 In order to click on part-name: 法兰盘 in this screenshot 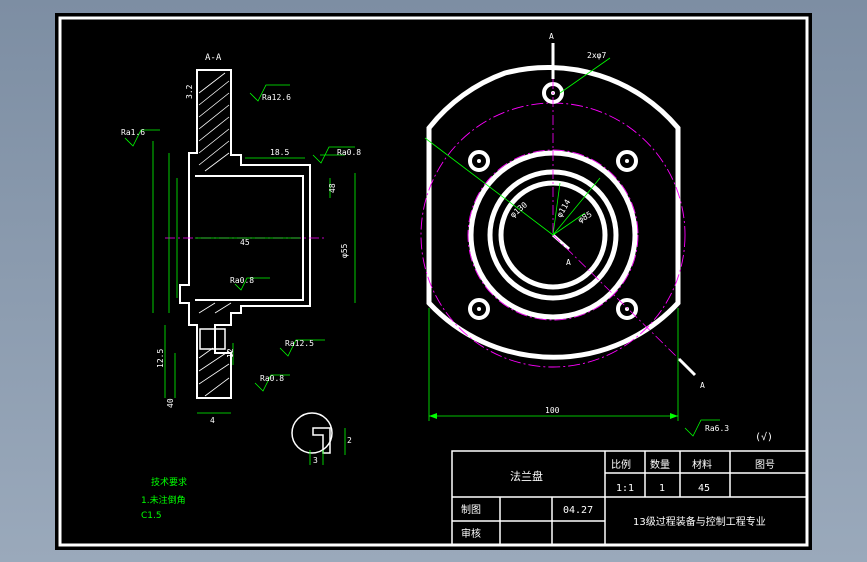, I will do `click(526, 476)`.